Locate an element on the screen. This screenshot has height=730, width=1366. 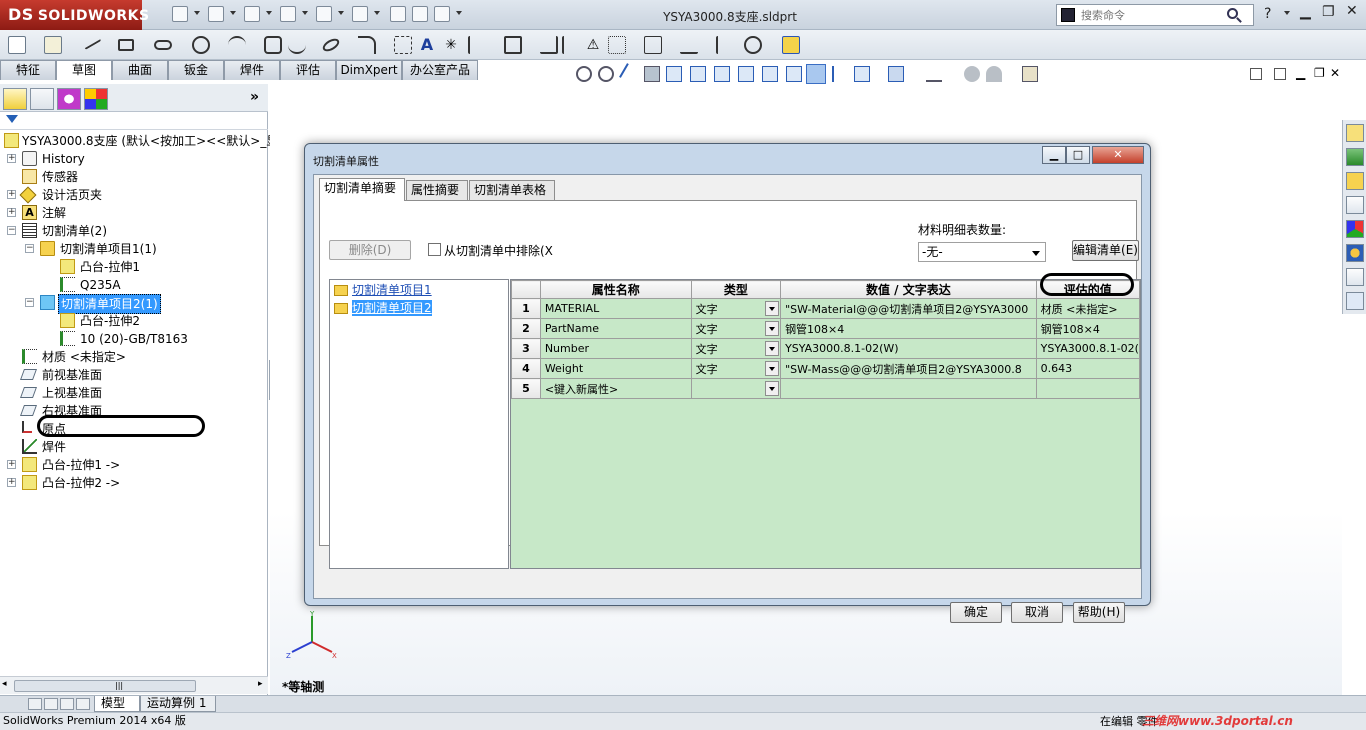
scroll-left-icon: ◂ is located at coordinates (4, 684).